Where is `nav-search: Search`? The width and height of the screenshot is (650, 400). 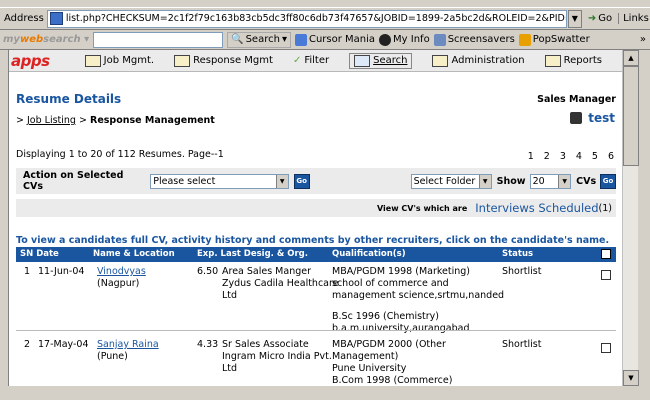 nav-search: Search is located at coordinates (381, 60).